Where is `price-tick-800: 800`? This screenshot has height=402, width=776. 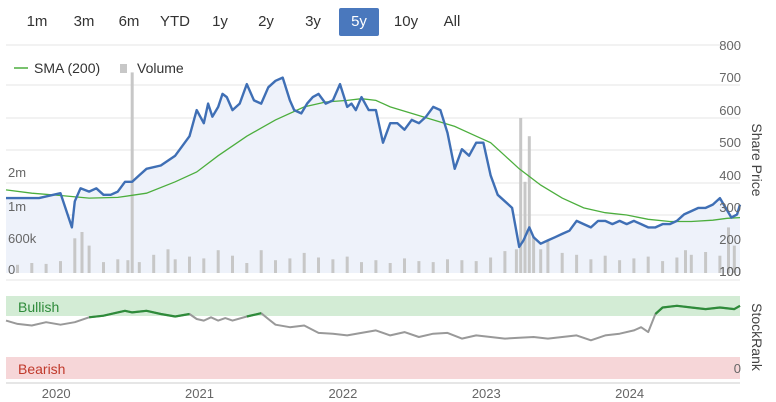
price-tick-800: 800 is located at coordinates (730, 45).